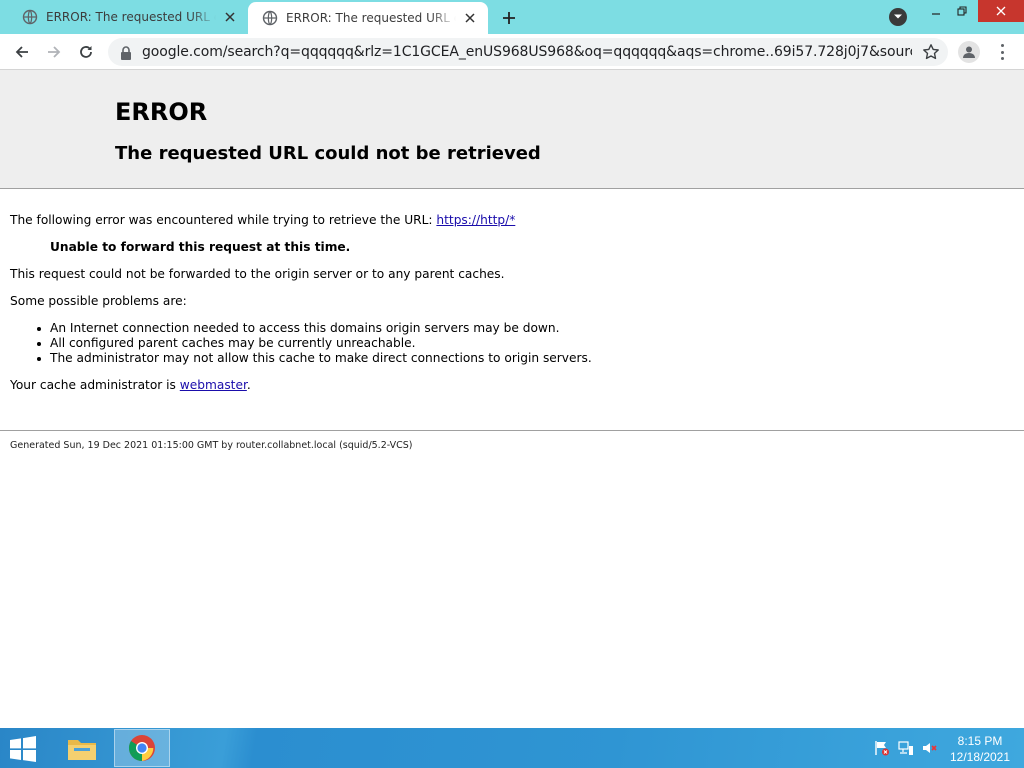 The width and height of the screenshot is (1024, 768). Describe the element at coordinates (882, 748) in the screenshot. I see `action-center-flag-icon` at that location.